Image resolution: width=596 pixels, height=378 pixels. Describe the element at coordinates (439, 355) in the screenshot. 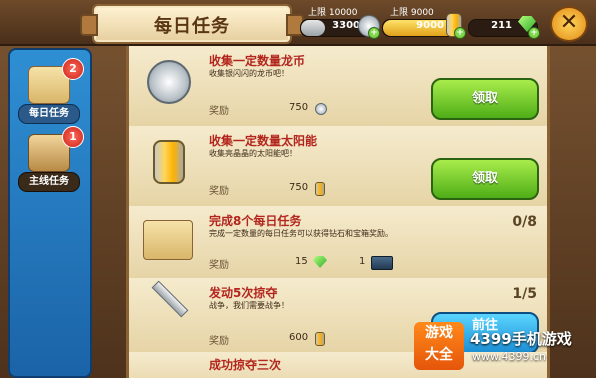

I see `watermark-logo-line2: 大全` at that location.